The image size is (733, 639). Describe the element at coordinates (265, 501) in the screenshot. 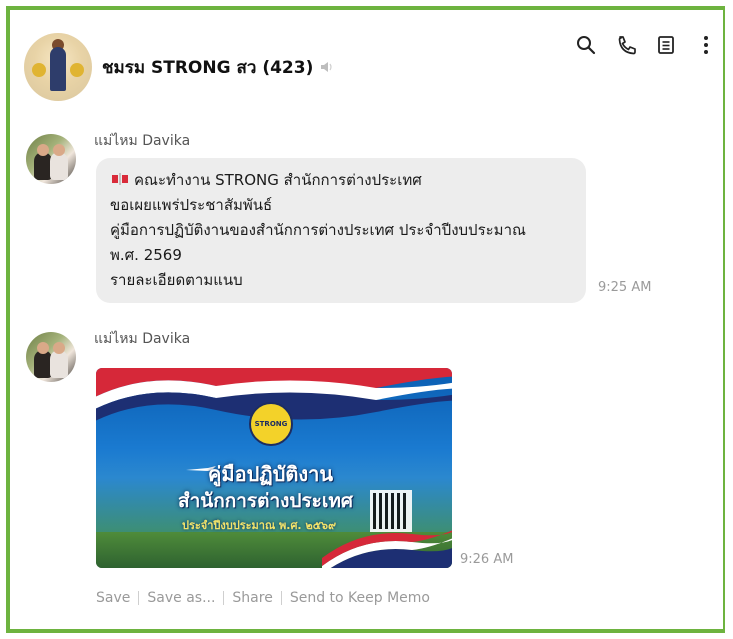

I see `image-title-line2: สำนักการต่างประเทศ` at that location.